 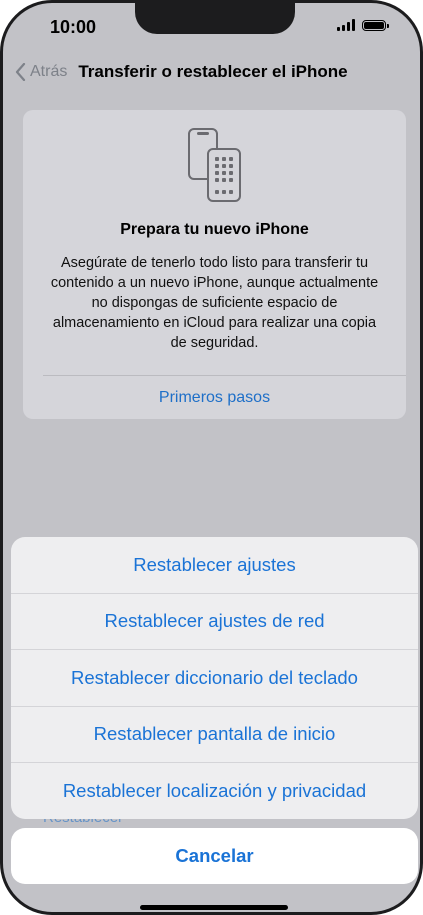 I want to click on cancel-button: Cancelar, so click(x=214, y=856).